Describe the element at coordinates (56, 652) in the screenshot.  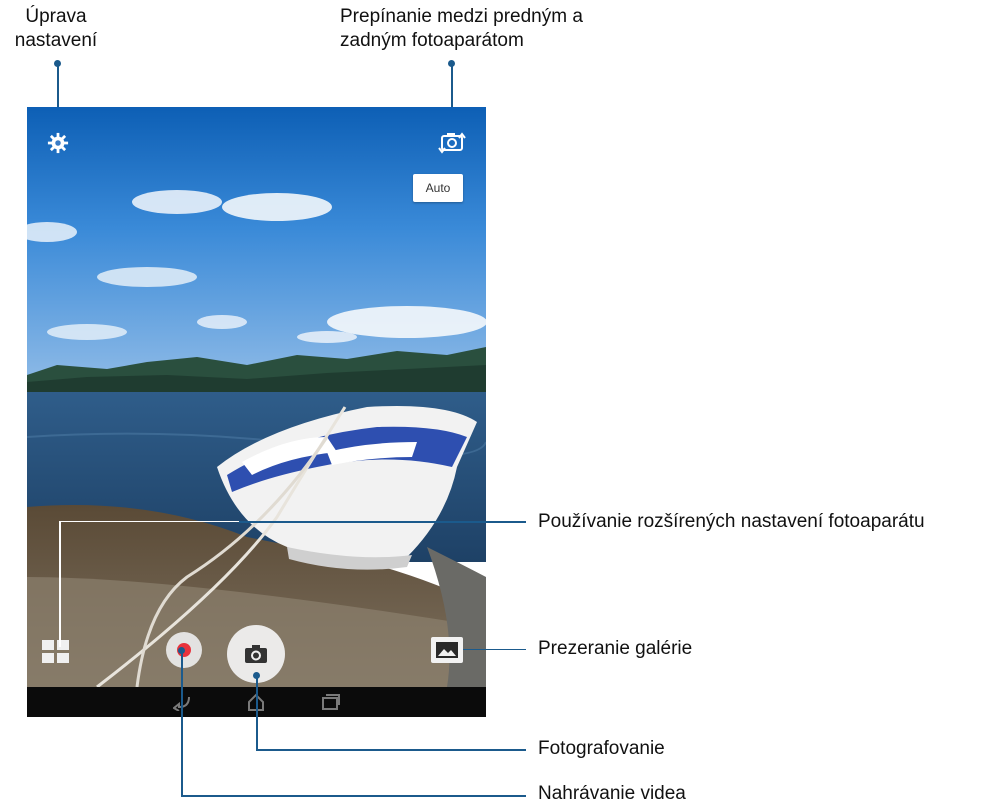
I see `grid-modes-icon` at that location.